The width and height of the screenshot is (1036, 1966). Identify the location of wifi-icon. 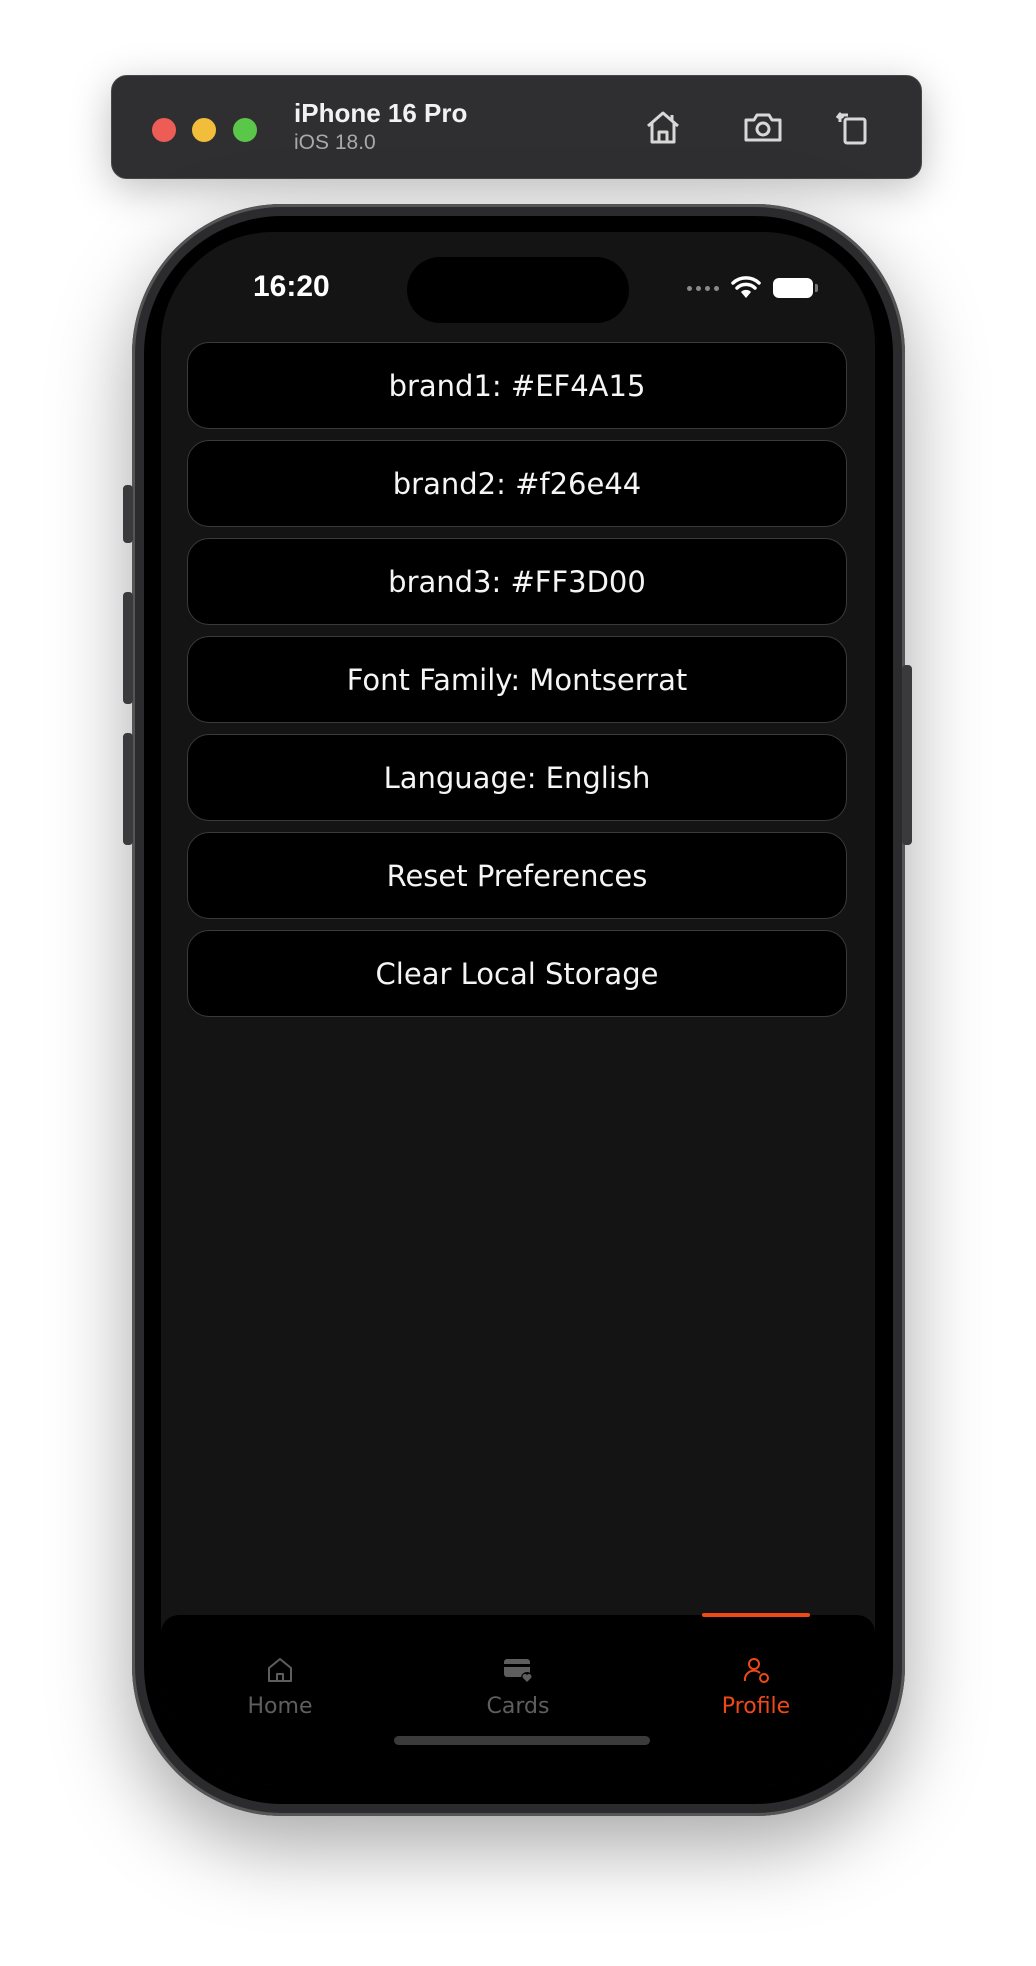
(746, 287).